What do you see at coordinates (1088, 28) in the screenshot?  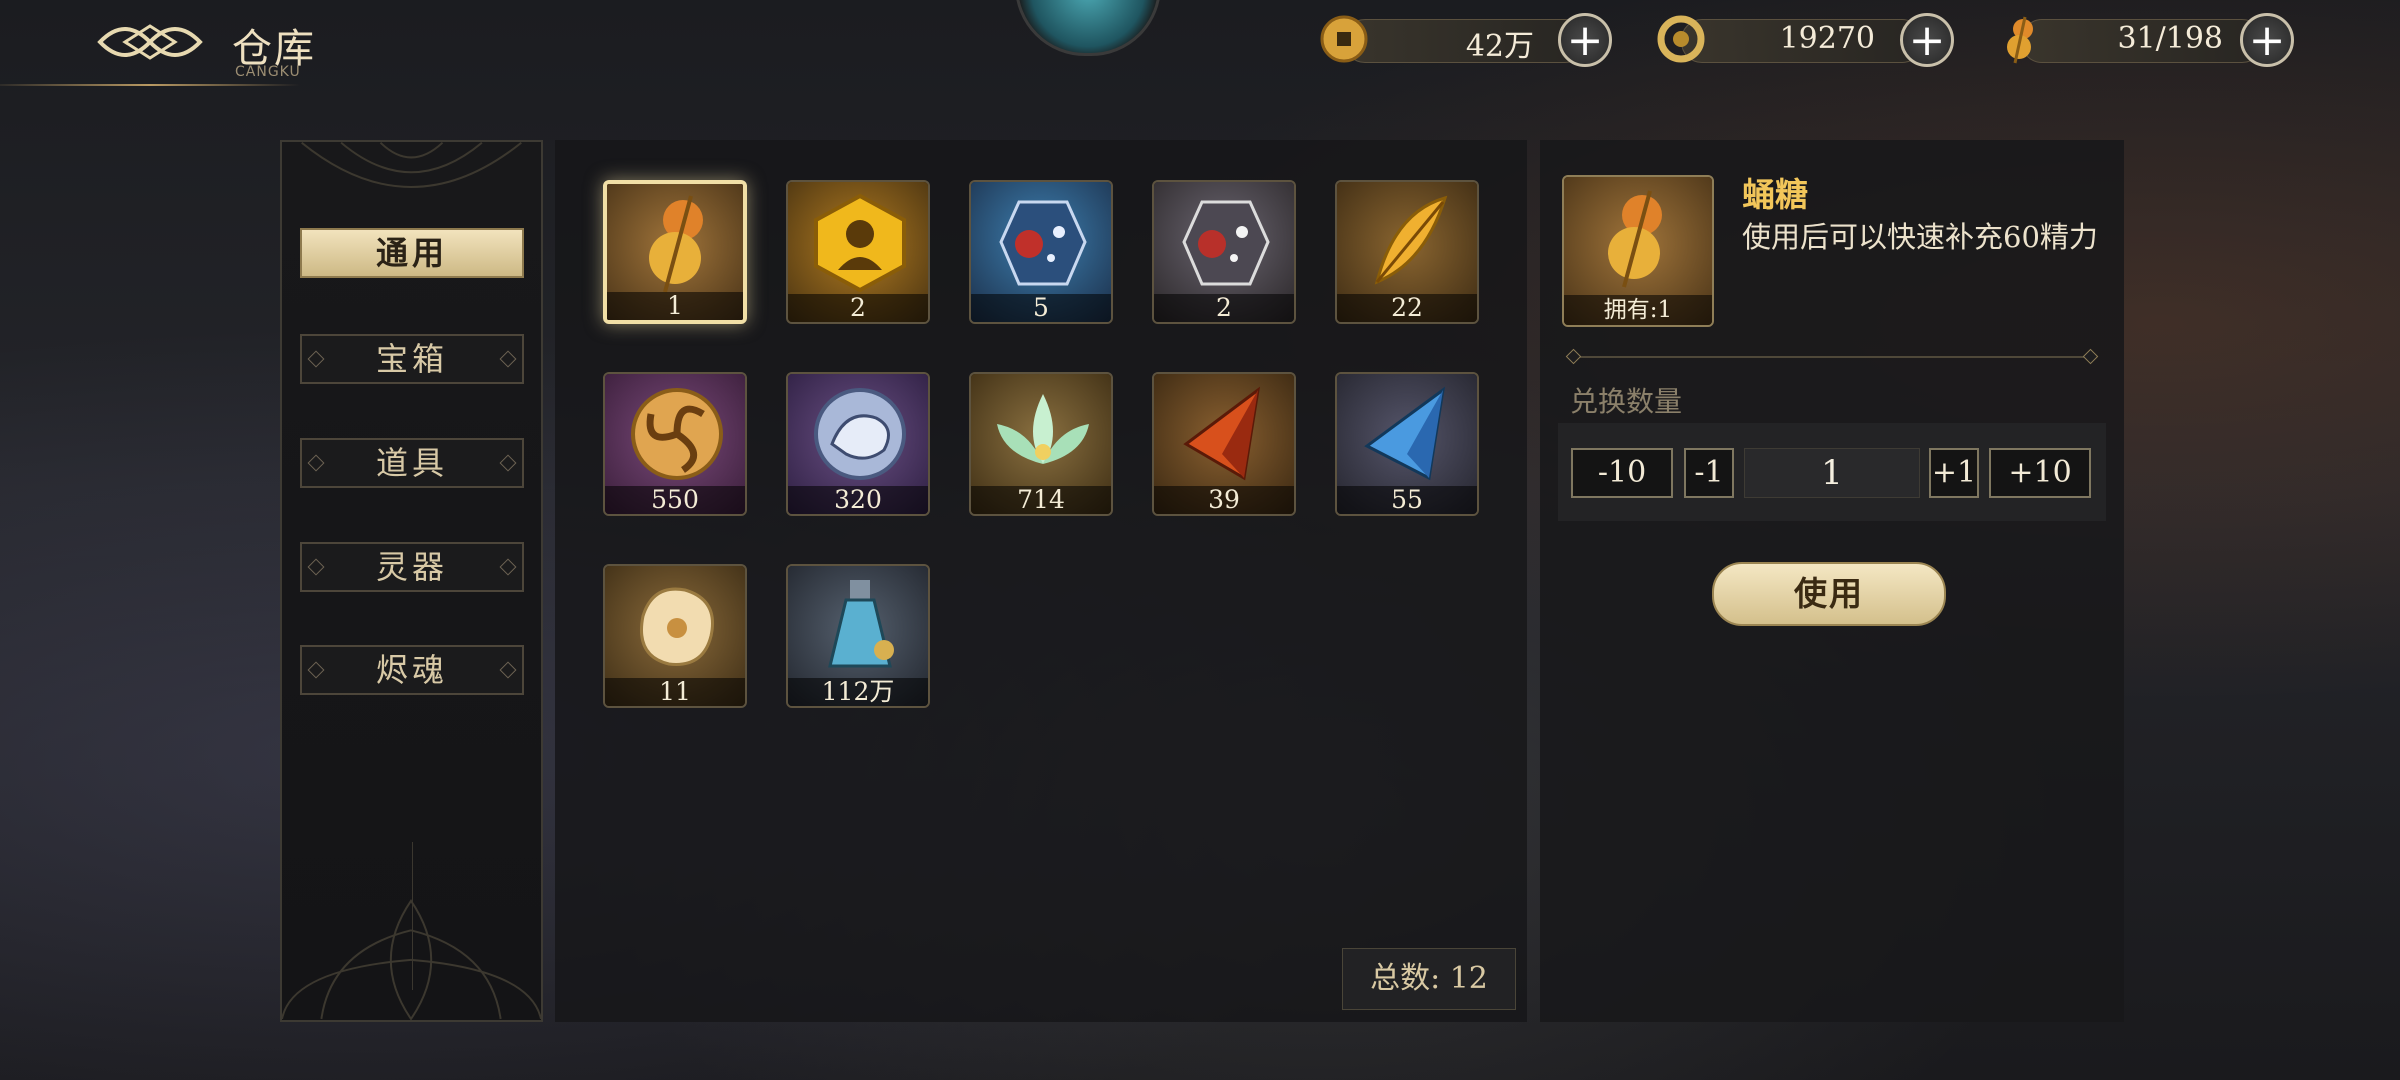 I see `mascot-avatar` at bounding box center [1088, 28].